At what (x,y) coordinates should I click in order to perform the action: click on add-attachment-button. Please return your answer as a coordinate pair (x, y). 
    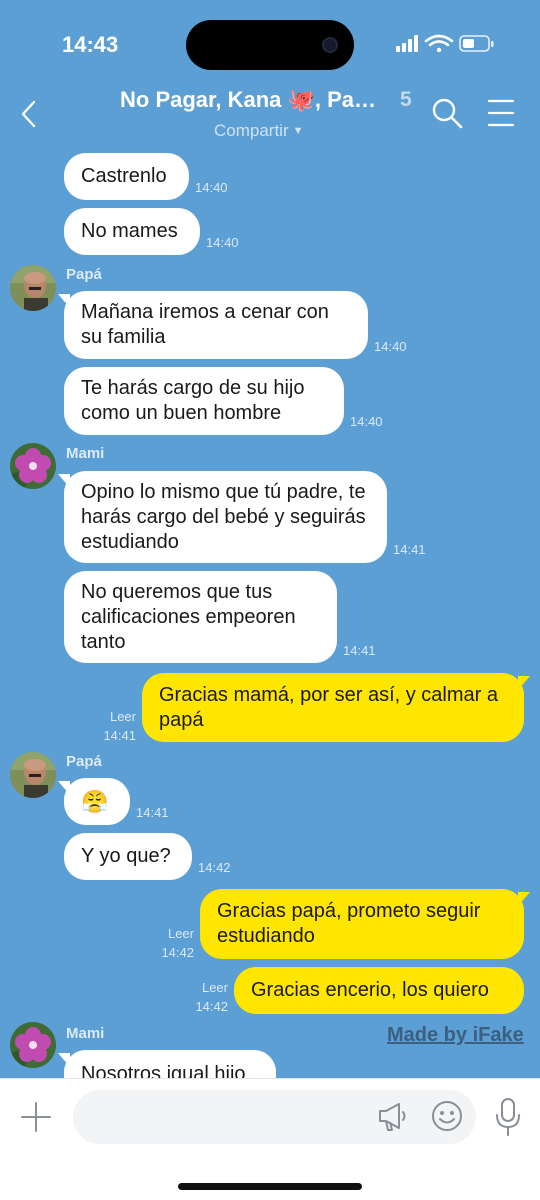
    Looking at the image, I should click on (36, 1117).